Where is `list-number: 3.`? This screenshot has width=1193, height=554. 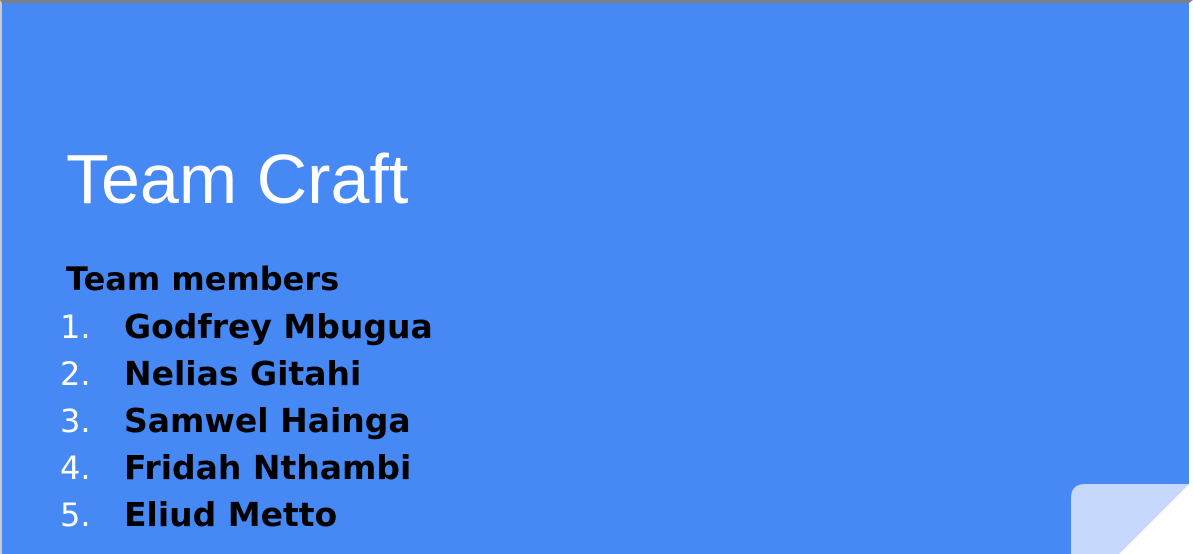 list-number: 3. is located at coordinates (75, 421).